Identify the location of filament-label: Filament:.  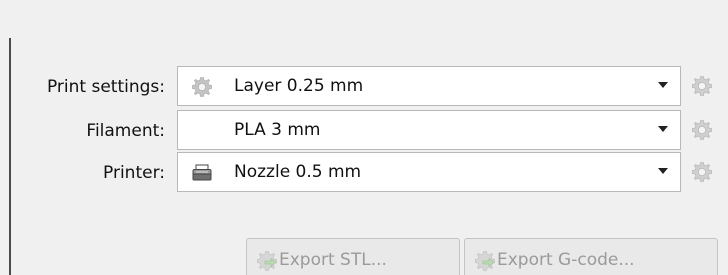
(125, 131).